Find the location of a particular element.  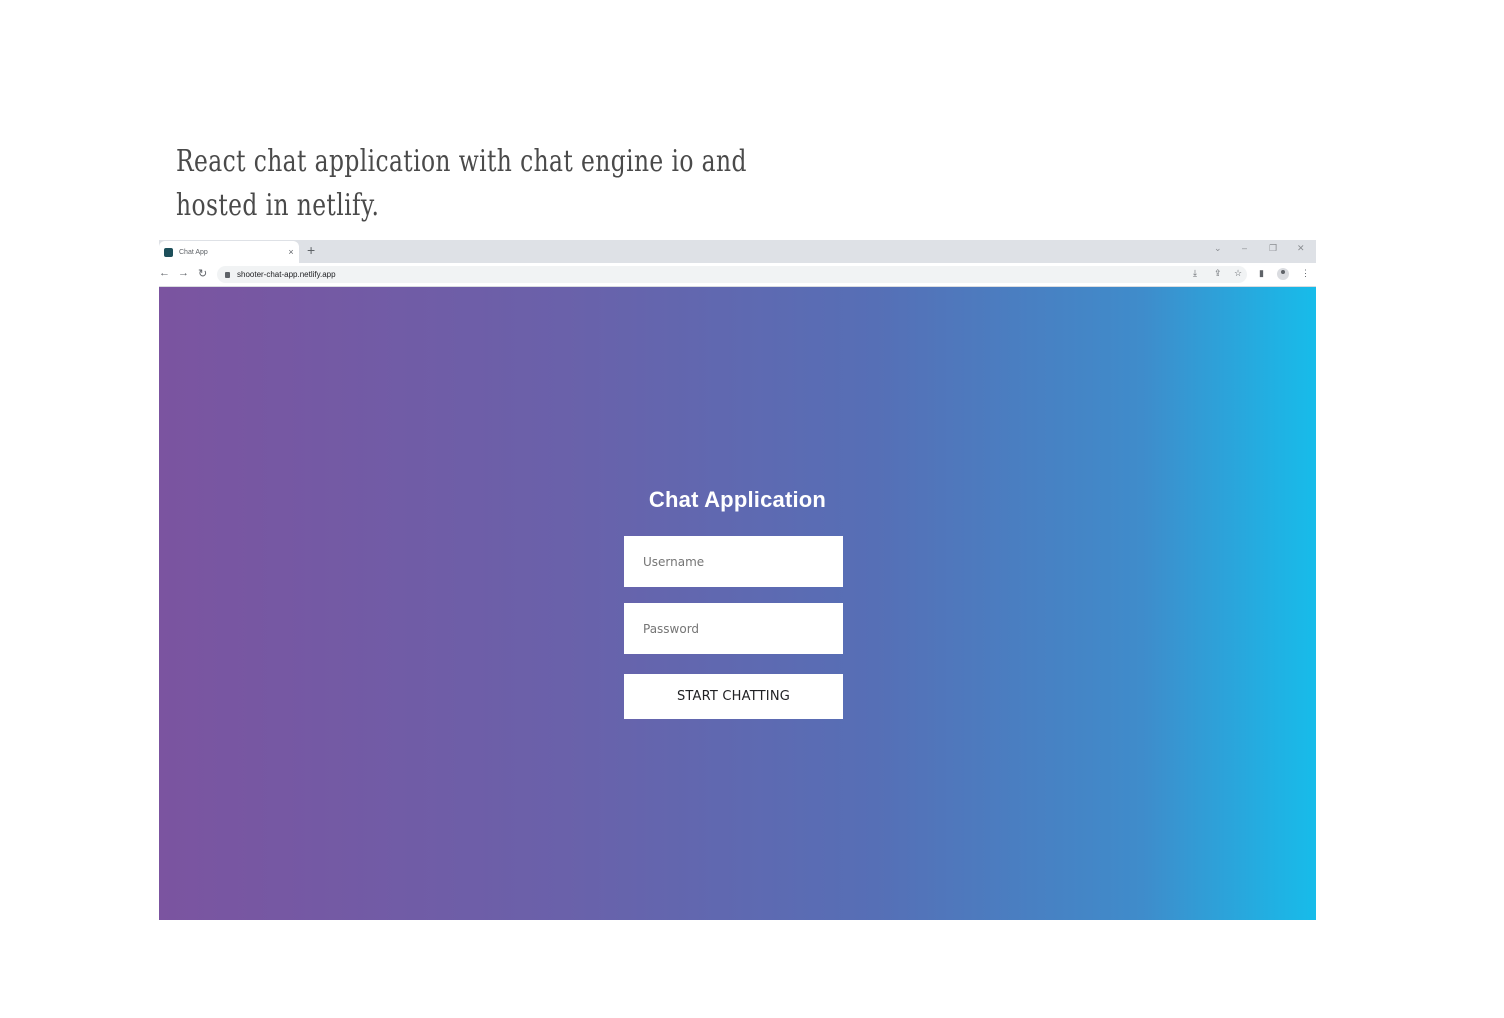

bookmark-star-icon: ☆ is located at coordinates (1238, 273).